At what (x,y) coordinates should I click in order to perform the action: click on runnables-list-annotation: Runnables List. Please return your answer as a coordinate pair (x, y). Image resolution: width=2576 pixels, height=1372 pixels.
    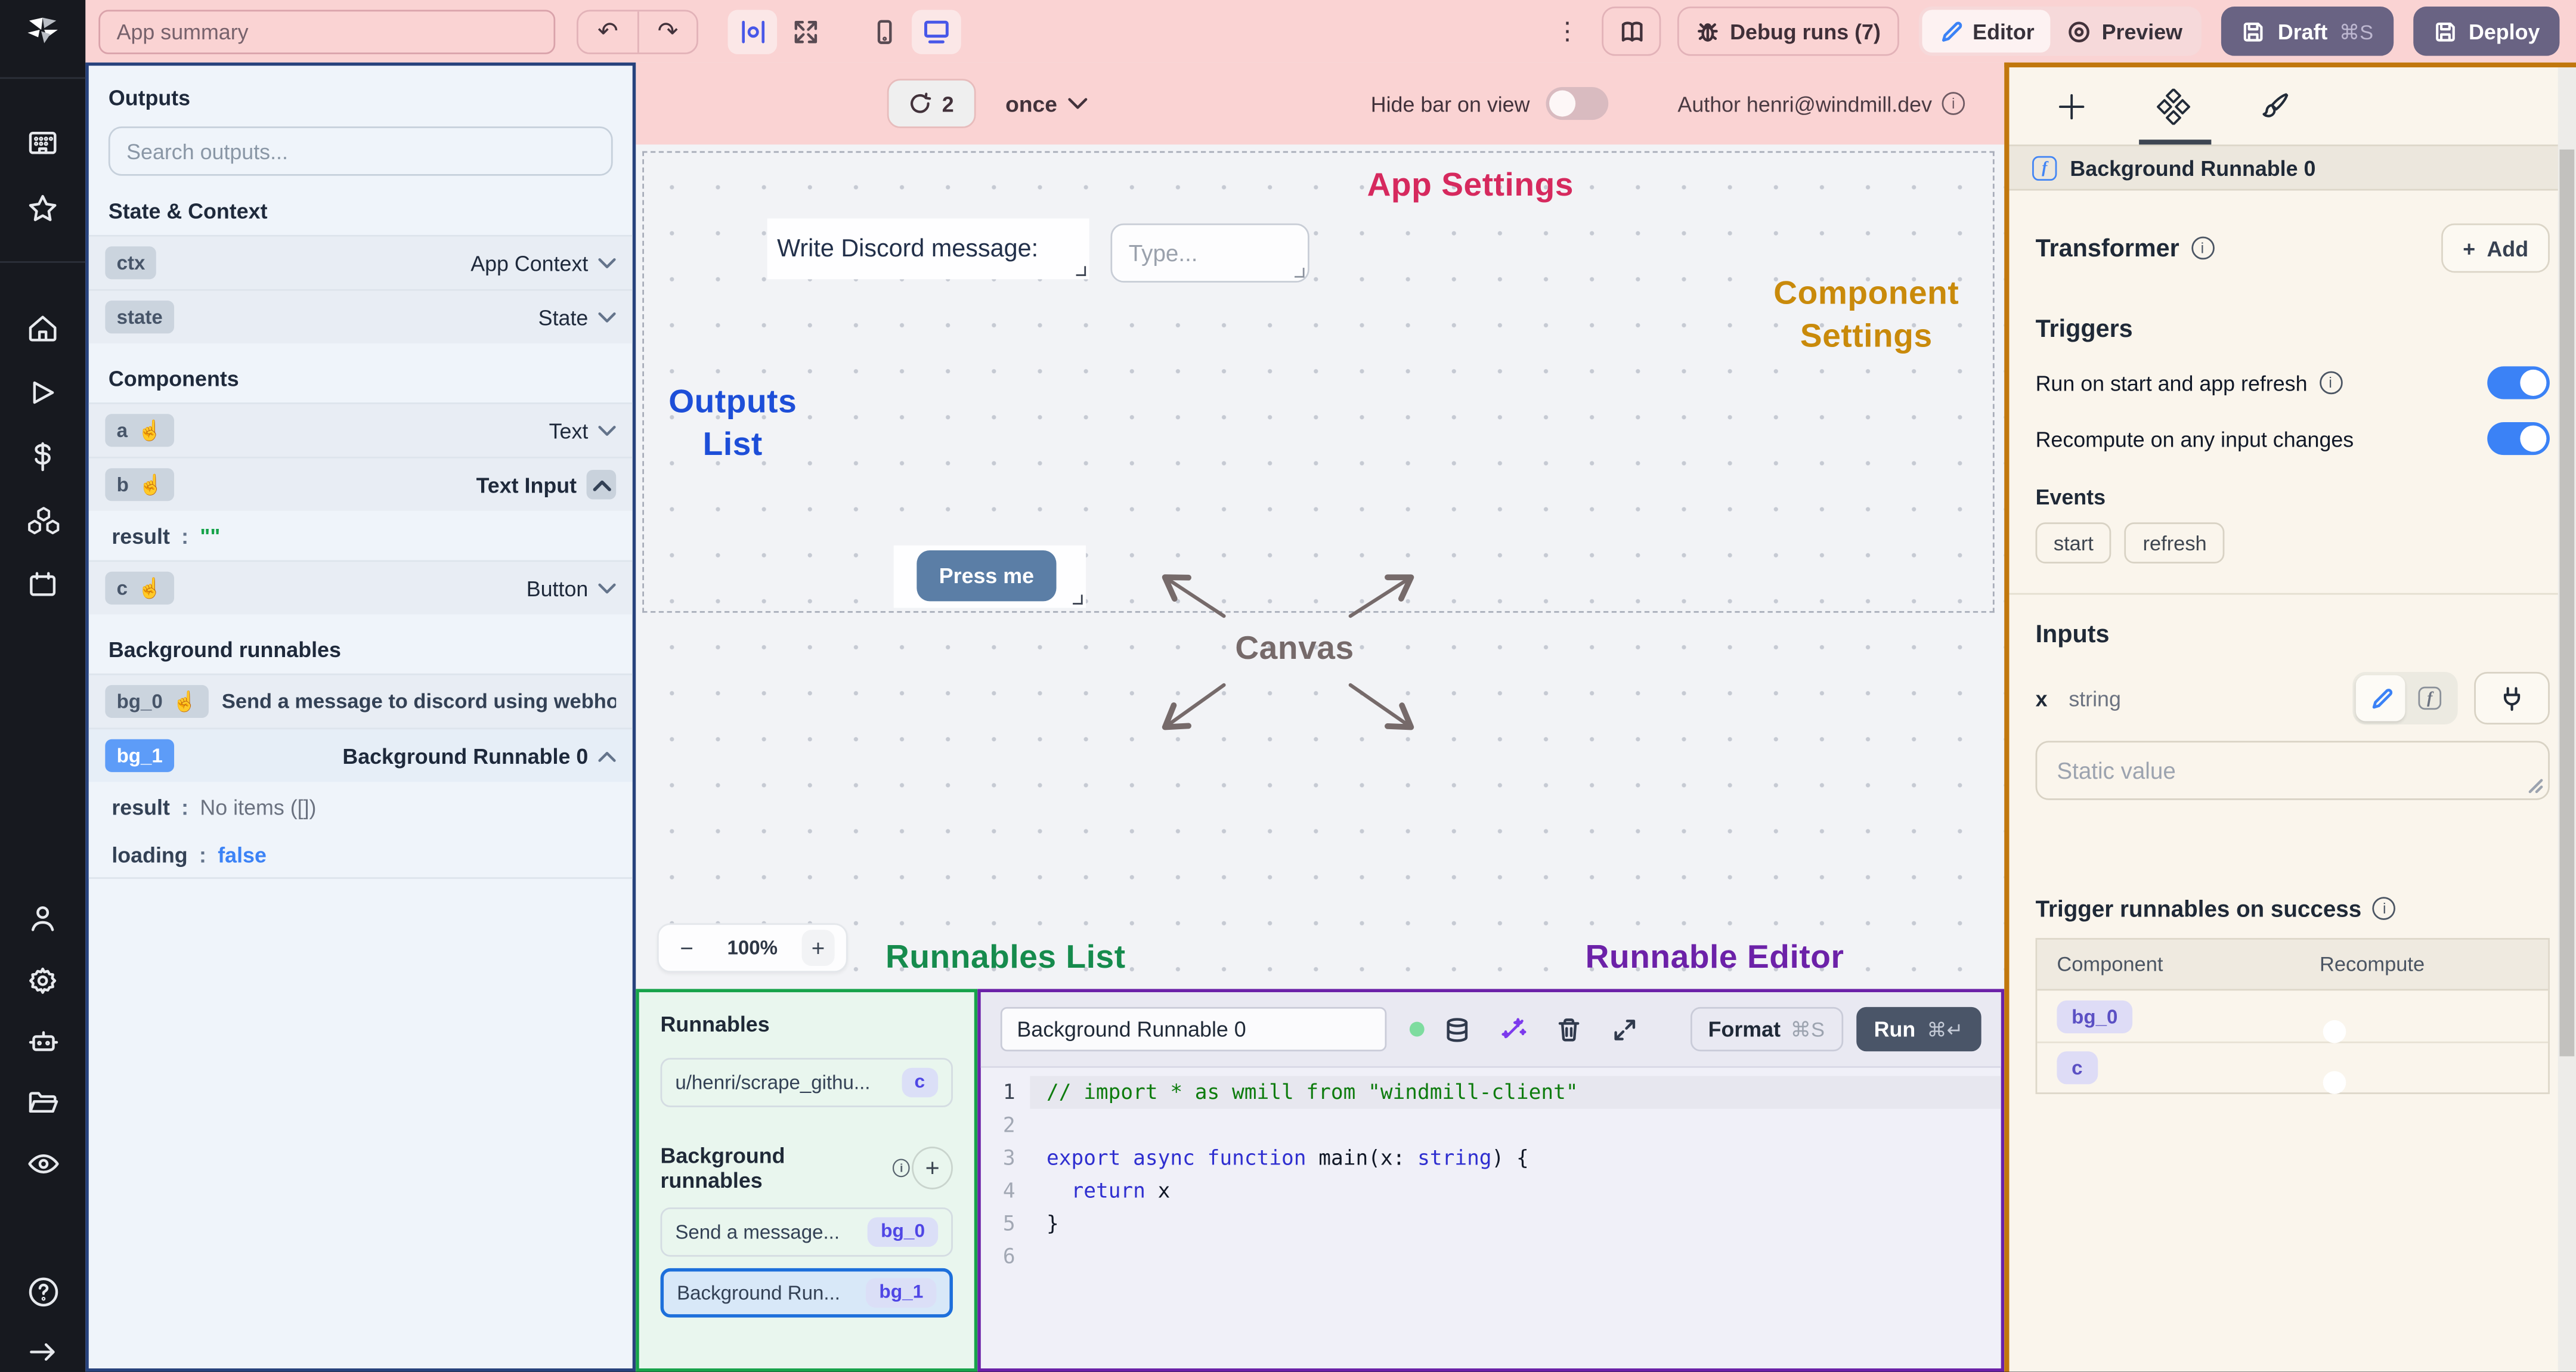
    Looking at the image, I should click on (1005, 957).